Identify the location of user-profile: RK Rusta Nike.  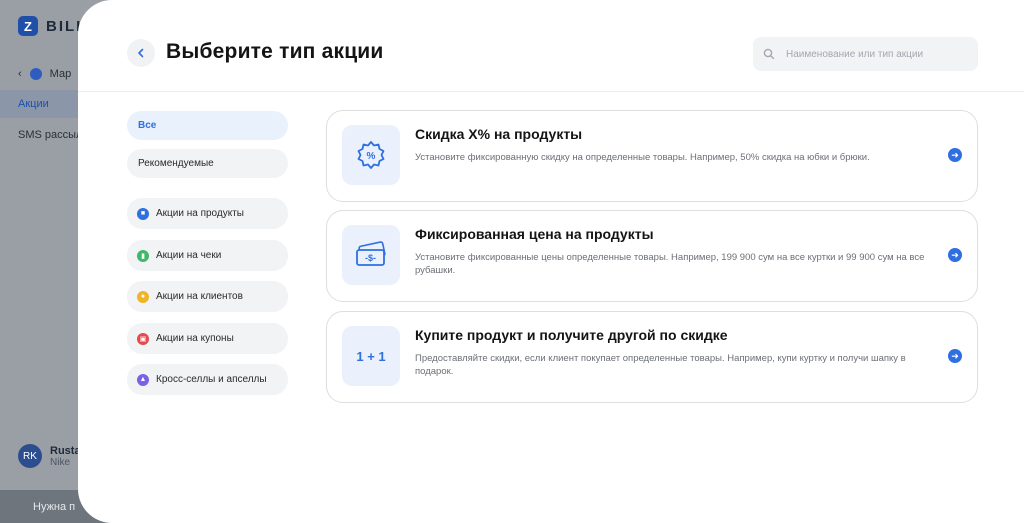
(49, 456).